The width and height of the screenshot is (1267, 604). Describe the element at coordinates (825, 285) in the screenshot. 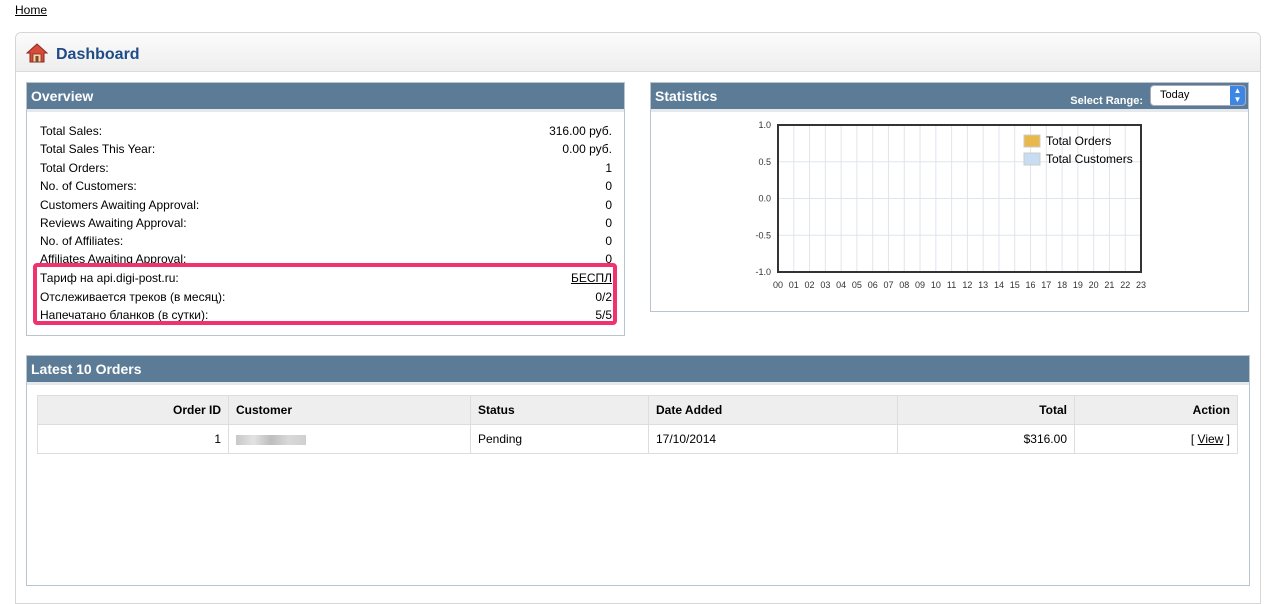

I see `x-tick-label: 03` at that location.